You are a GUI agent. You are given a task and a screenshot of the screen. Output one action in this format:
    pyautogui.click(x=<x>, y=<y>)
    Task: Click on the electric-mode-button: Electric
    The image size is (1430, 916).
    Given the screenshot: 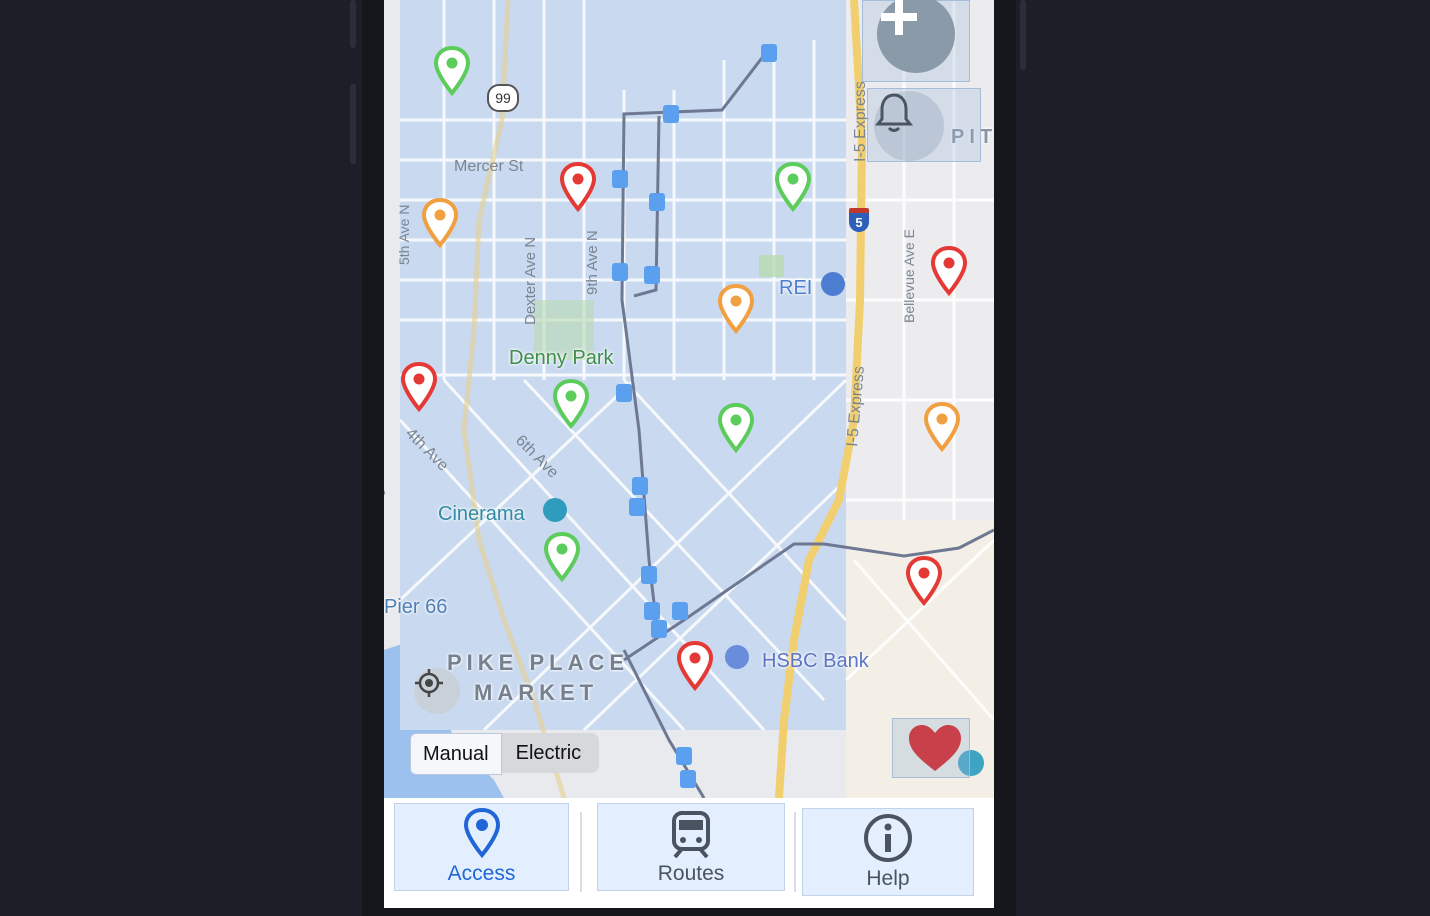 What is the action you would take?
    pyautogui.click(x=550, y=753)
    